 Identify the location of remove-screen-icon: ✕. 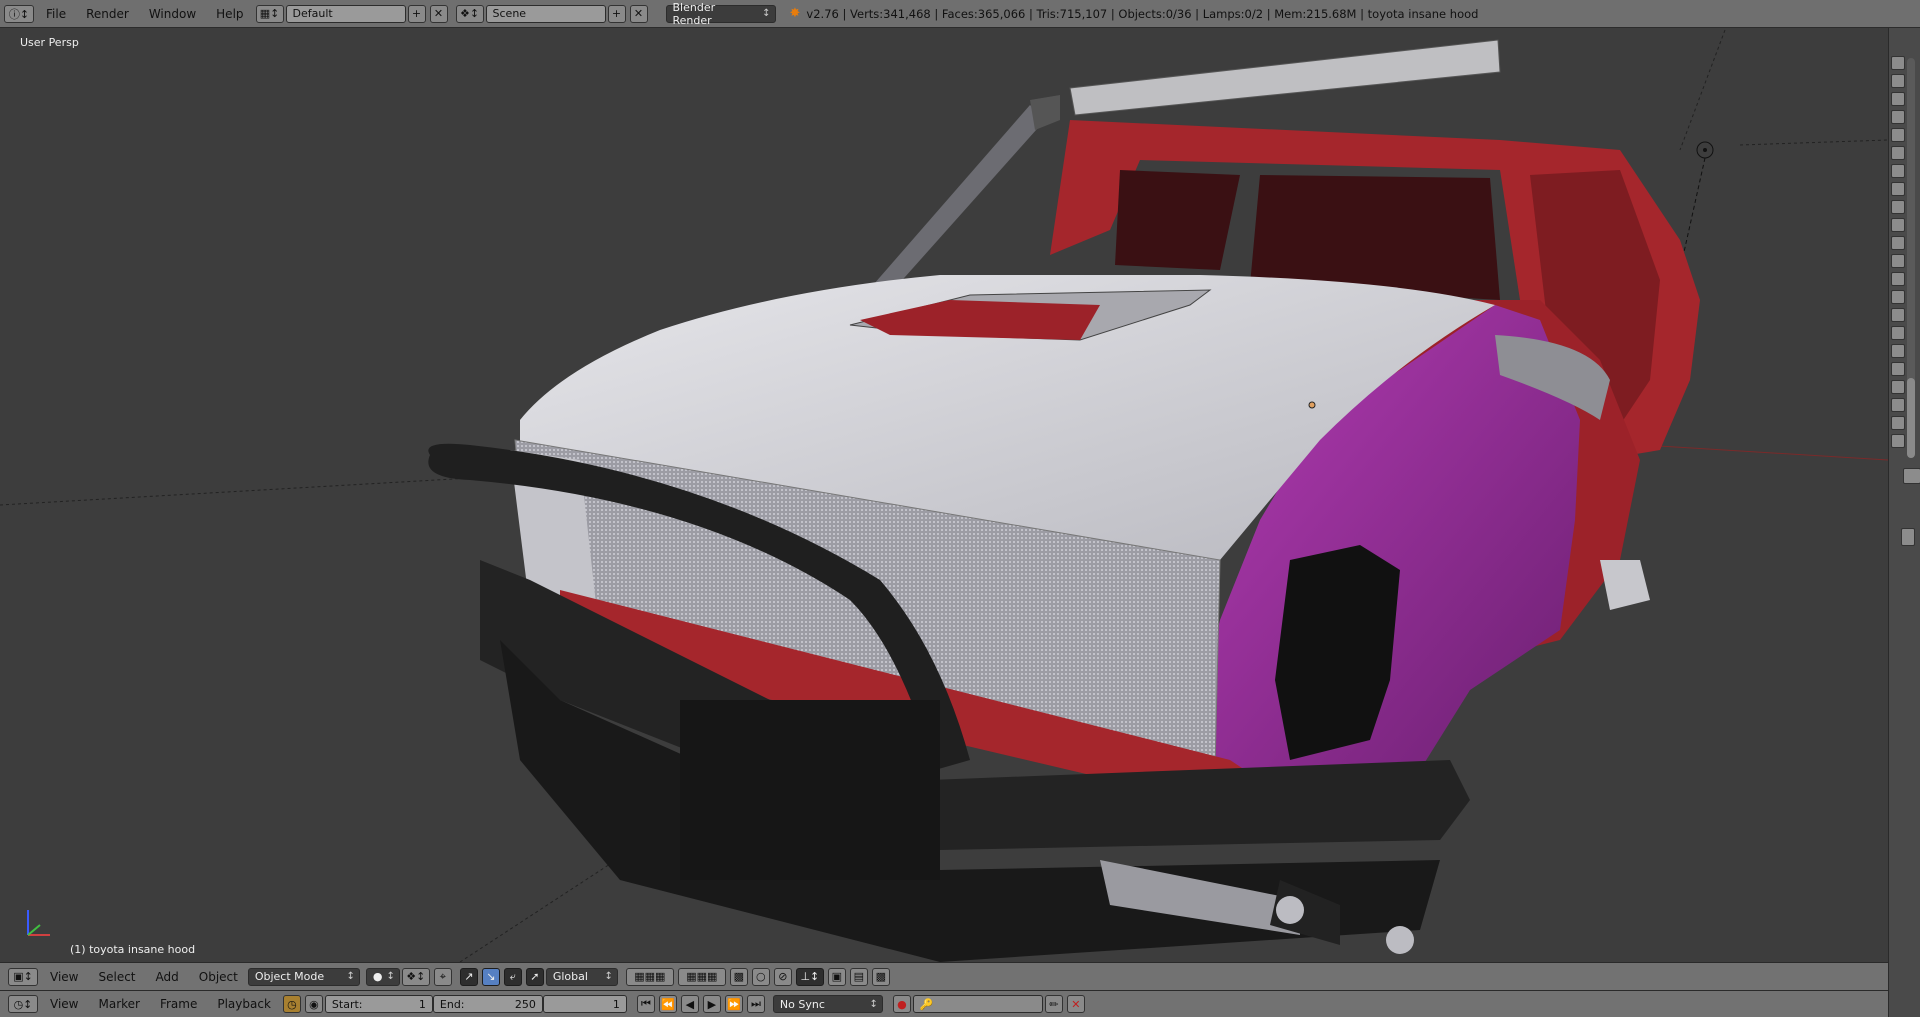
(438, 13).